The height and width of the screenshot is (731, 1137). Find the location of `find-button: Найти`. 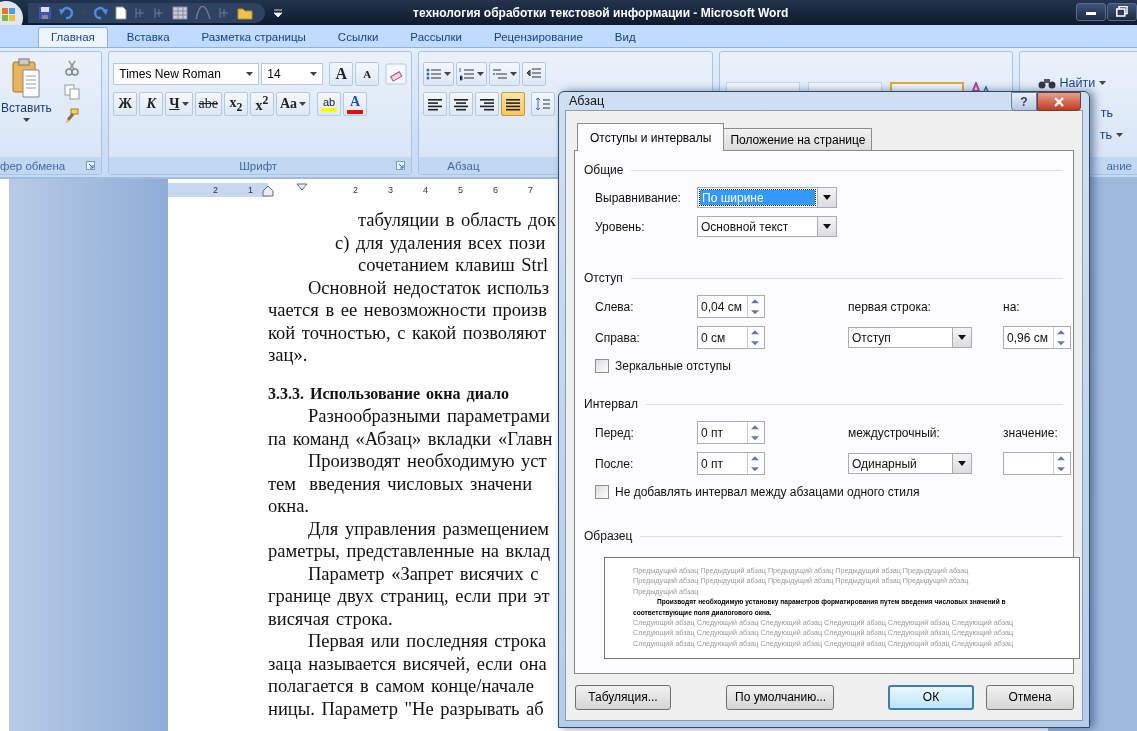

find-button: Найти is located at coordinates (1078, 71).